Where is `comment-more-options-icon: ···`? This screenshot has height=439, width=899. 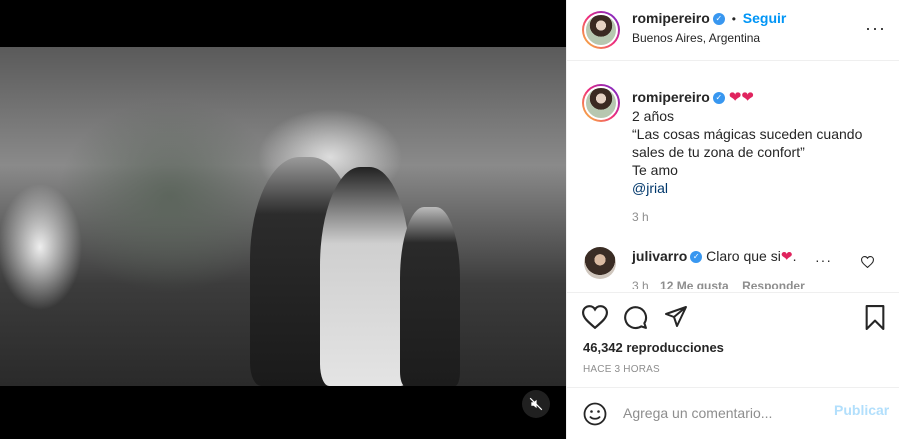 comment-more-options-icon: ··· is located at coordinates (823, 260).